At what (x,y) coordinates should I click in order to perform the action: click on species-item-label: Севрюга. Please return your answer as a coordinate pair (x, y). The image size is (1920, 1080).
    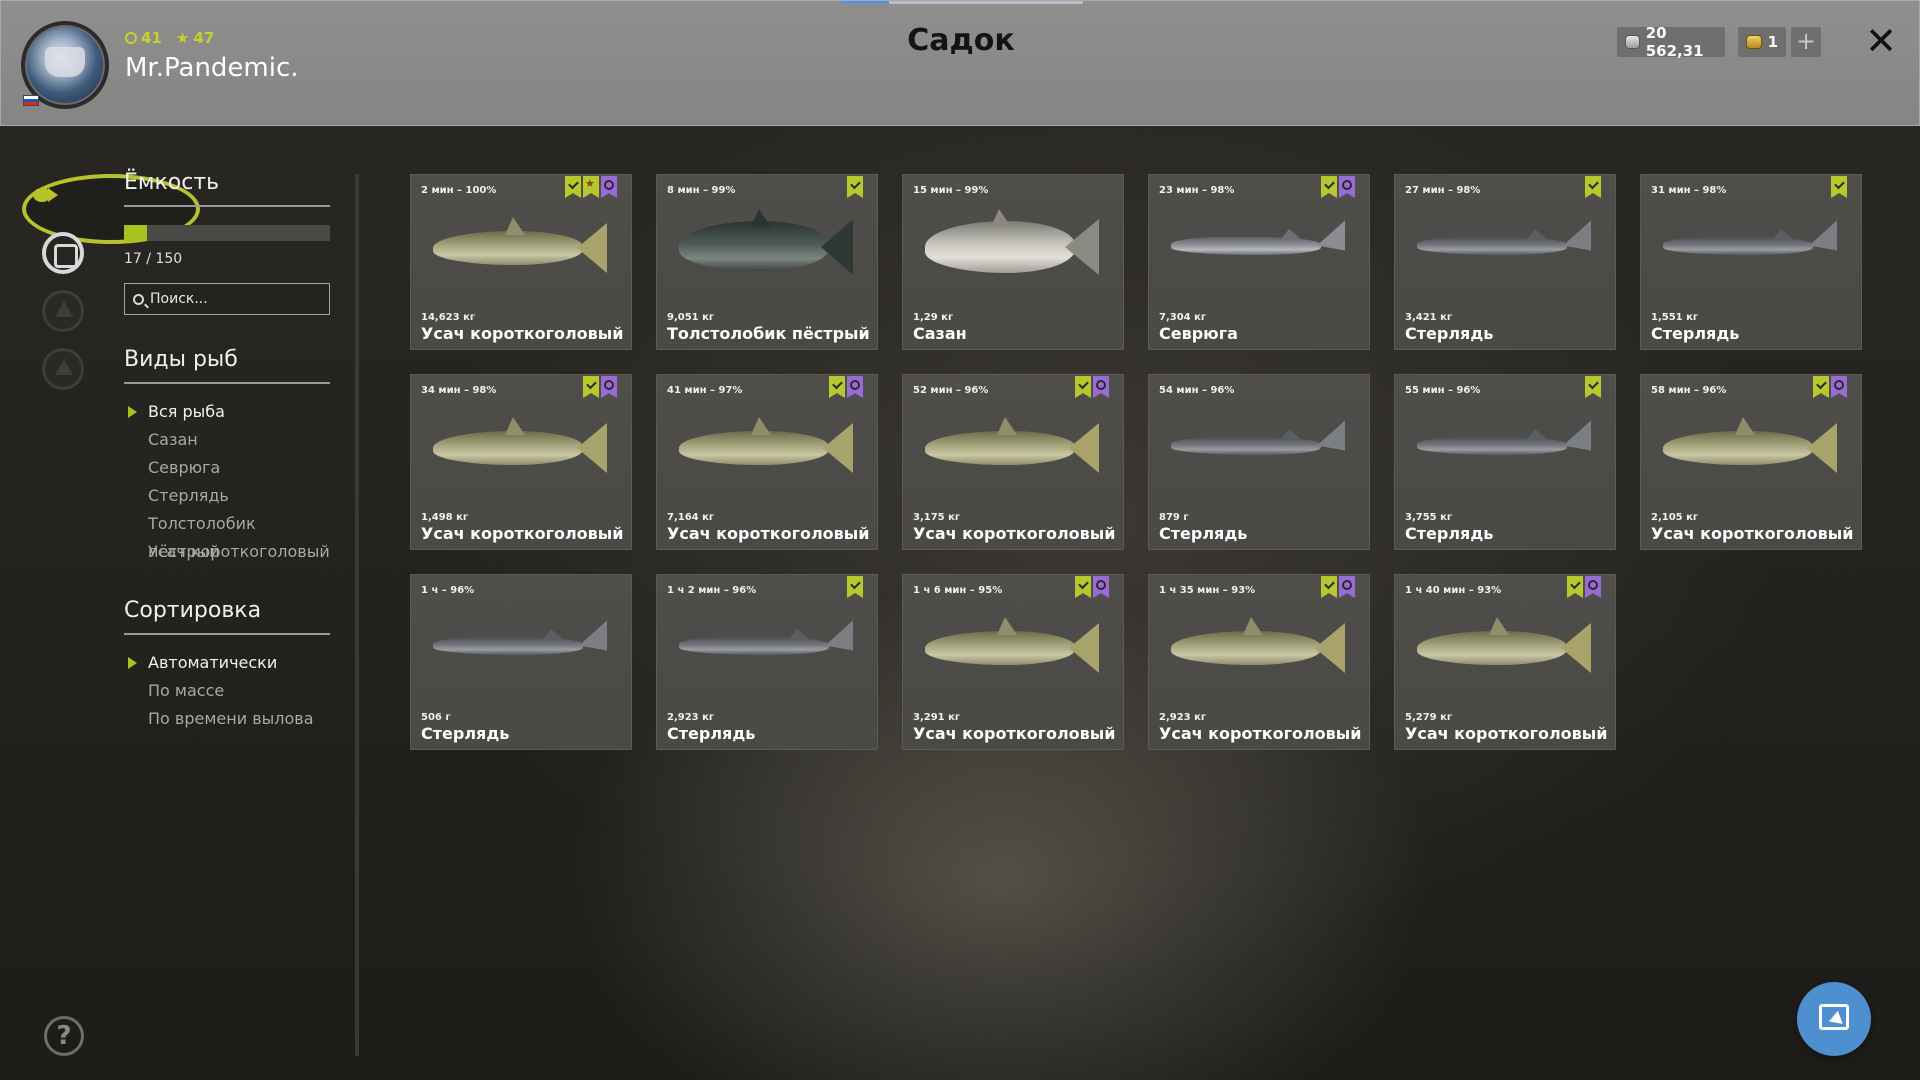
    Looking at the image, I should click on (184, 467).